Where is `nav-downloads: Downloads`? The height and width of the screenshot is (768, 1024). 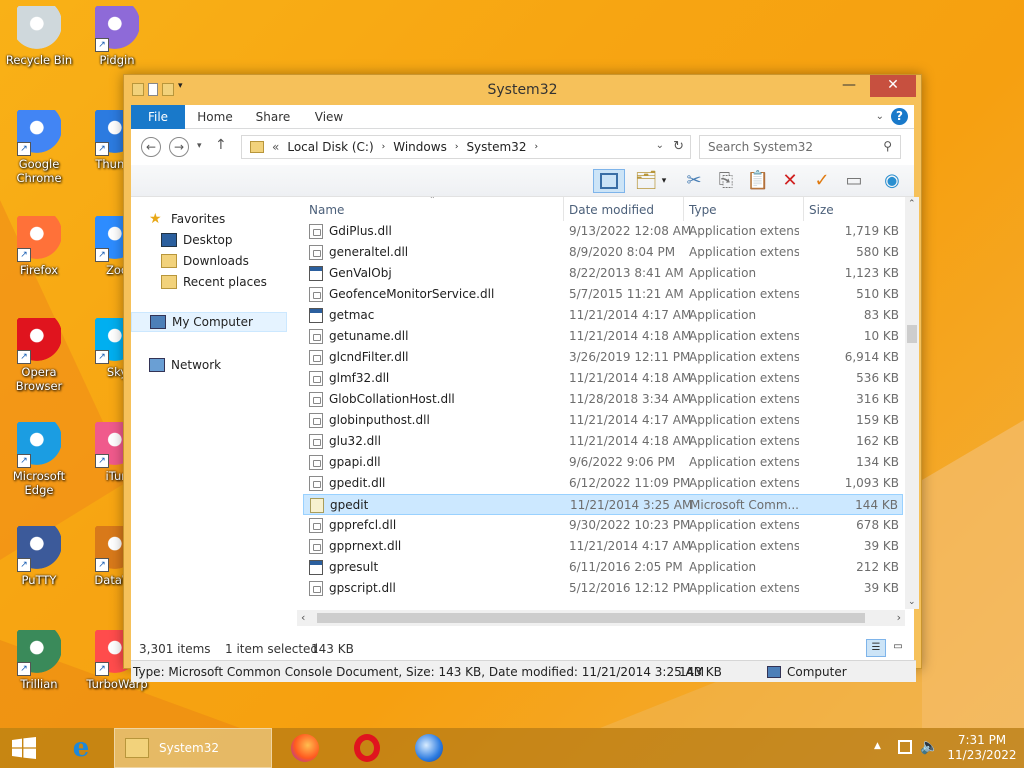 nav-downloads: Downloads is located at coordinates (205, 261).